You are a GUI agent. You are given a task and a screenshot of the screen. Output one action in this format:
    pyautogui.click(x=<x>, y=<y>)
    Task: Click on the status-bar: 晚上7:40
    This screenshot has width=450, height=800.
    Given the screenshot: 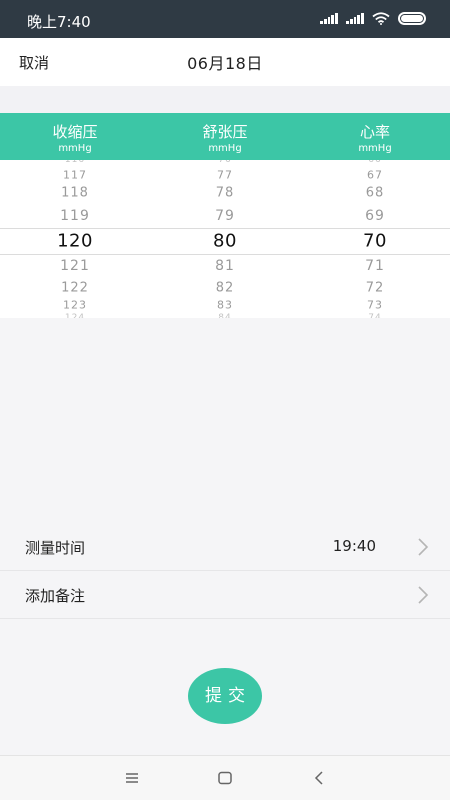 What is the action you would take?
    pyautogui.click(x=225, y=19)
    